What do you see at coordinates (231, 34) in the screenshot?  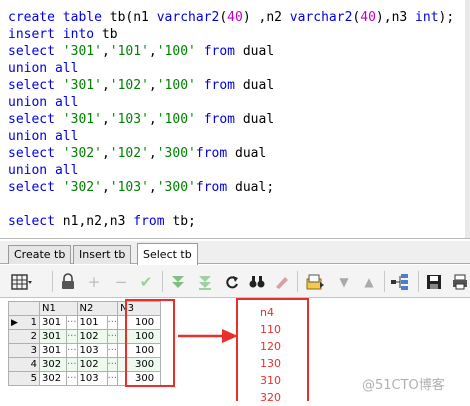 I see `code-line: insert into tb` at bounding box center [231, 34].